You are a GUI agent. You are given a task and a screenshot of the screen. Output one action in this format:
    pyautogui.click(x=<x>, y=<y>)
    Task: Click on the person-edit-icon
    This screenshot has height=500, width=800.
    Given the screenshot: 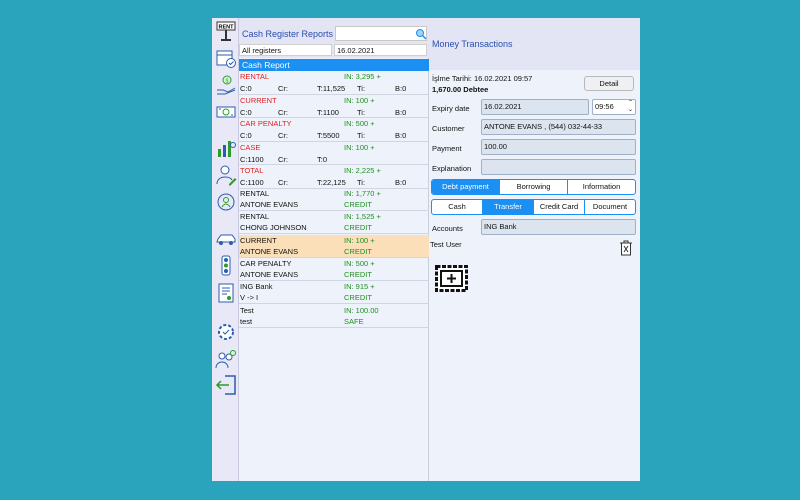 What is the action you would take?
    pyautogui.click(x=225, y=175)
    